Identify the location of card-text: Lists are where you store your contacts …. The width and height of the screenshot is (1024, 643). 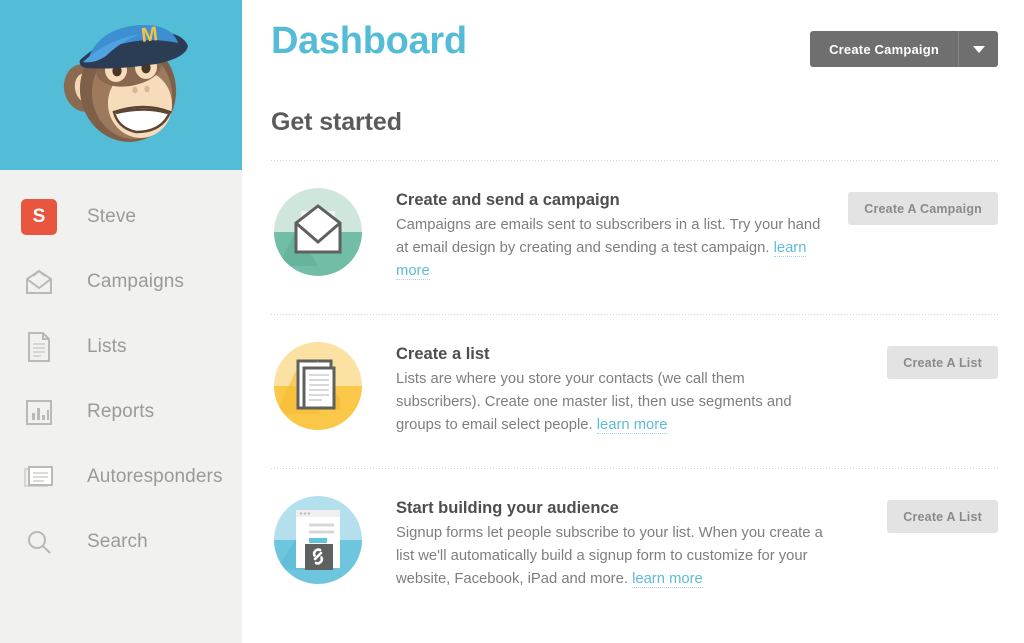
(612, 402).